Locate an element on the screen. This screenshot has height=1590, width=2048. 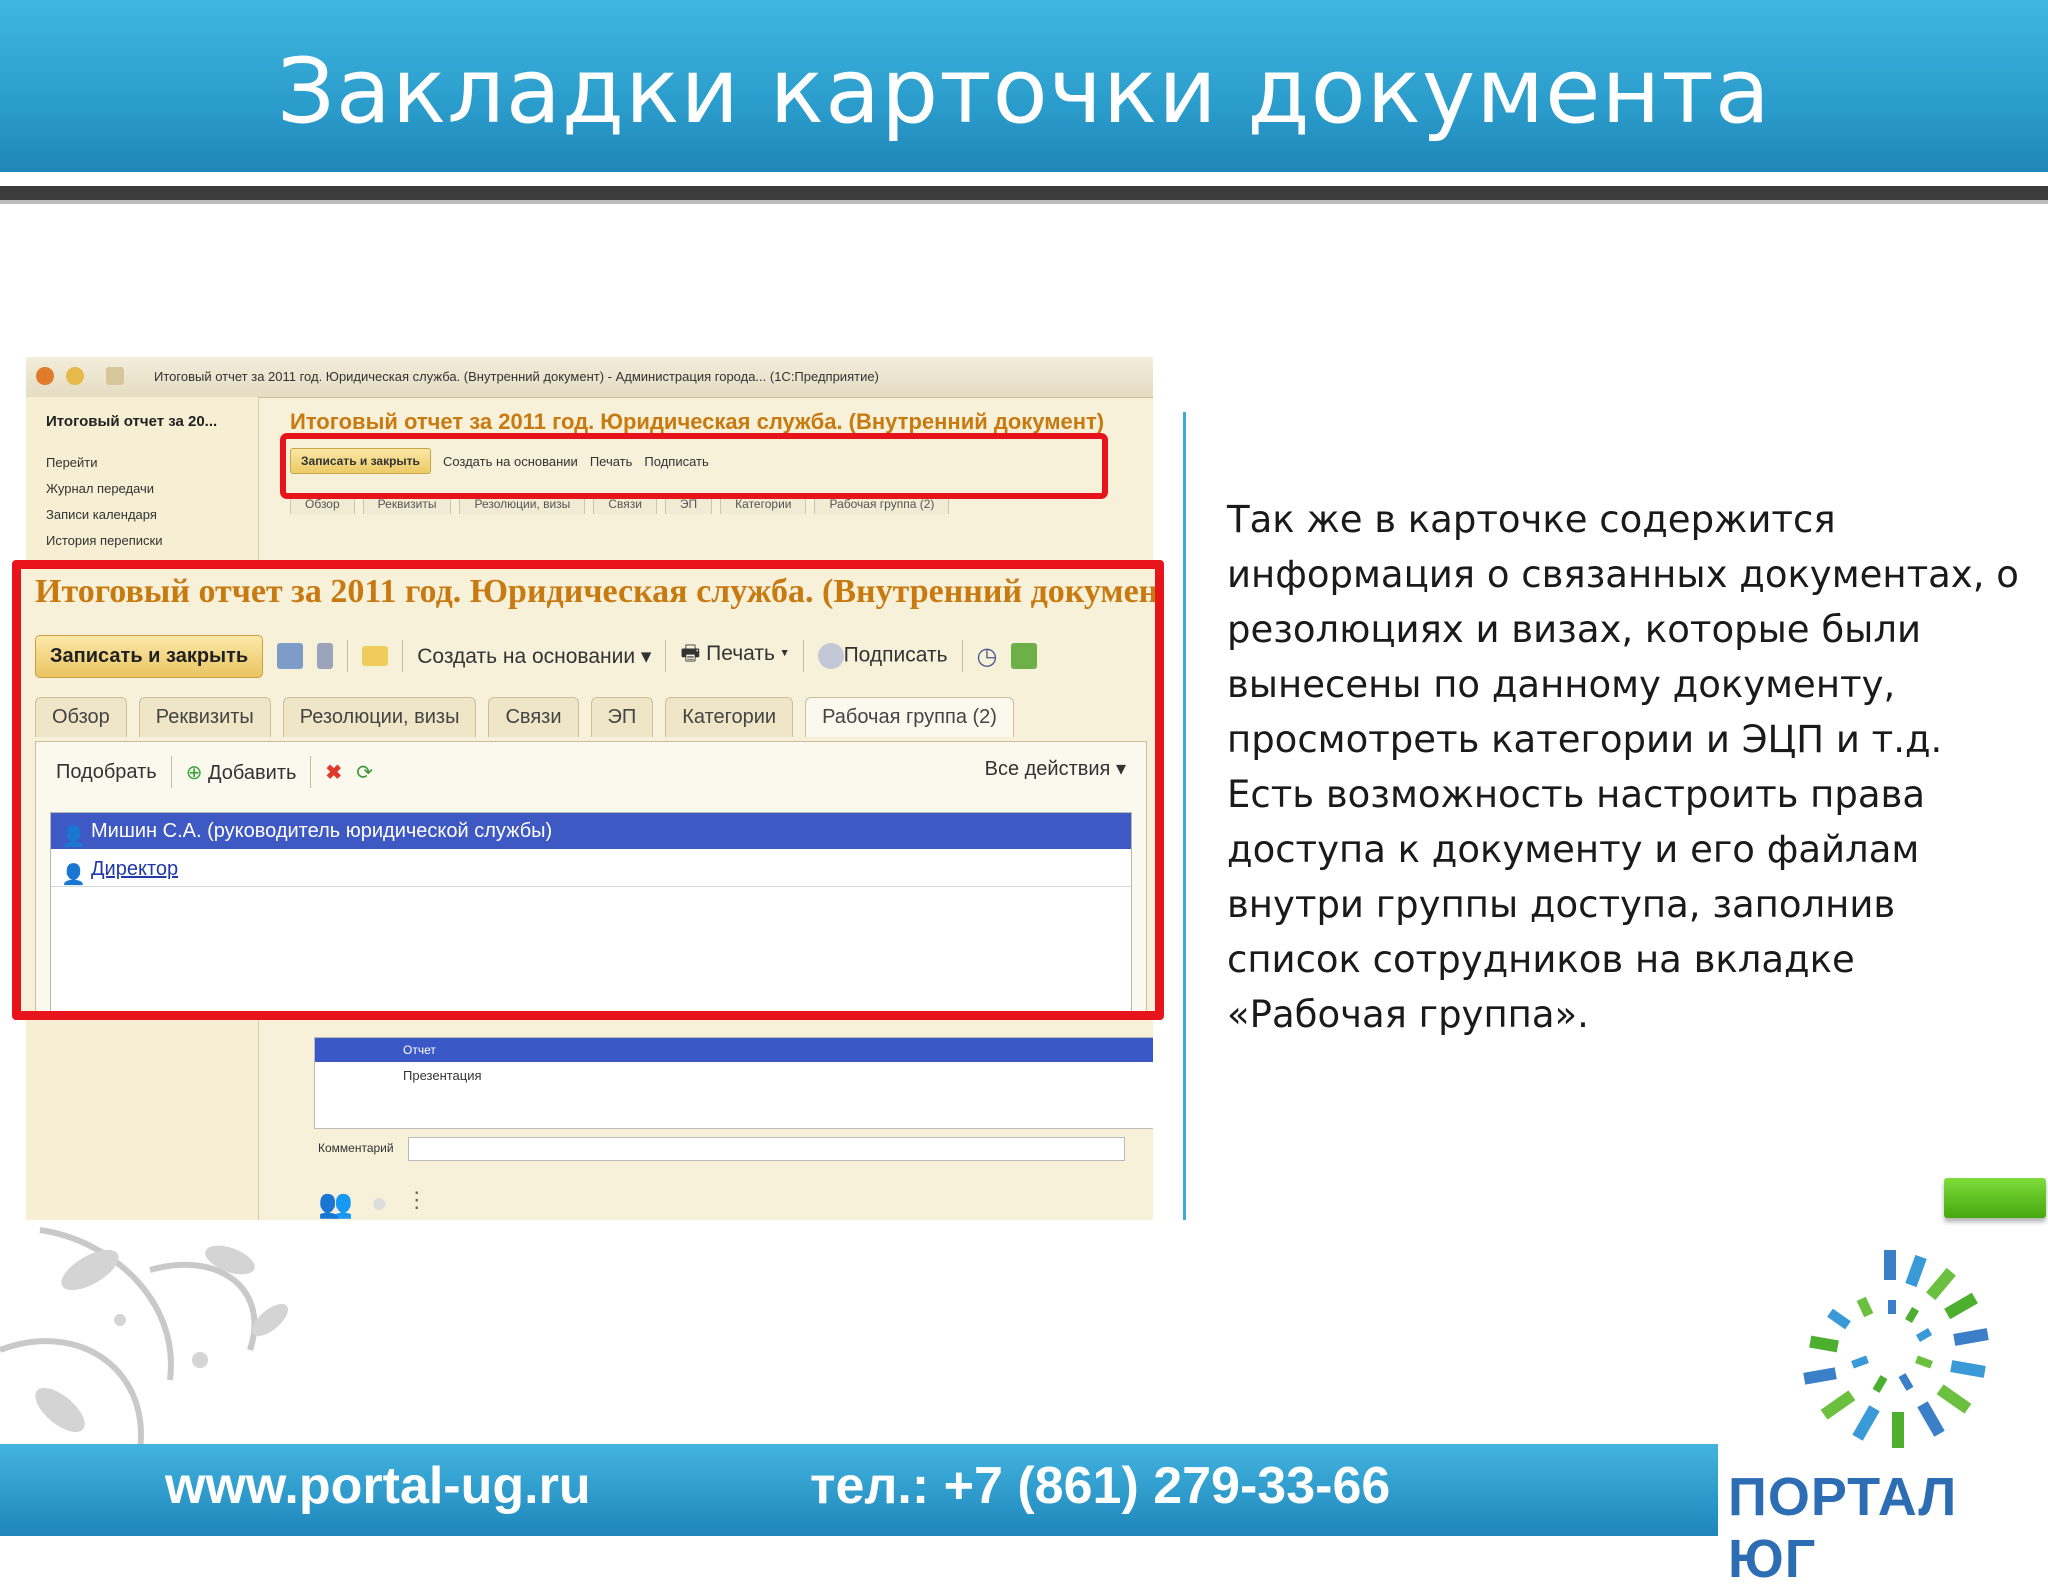
toolbar-highlight-frame is located at coordinates (694, 466).